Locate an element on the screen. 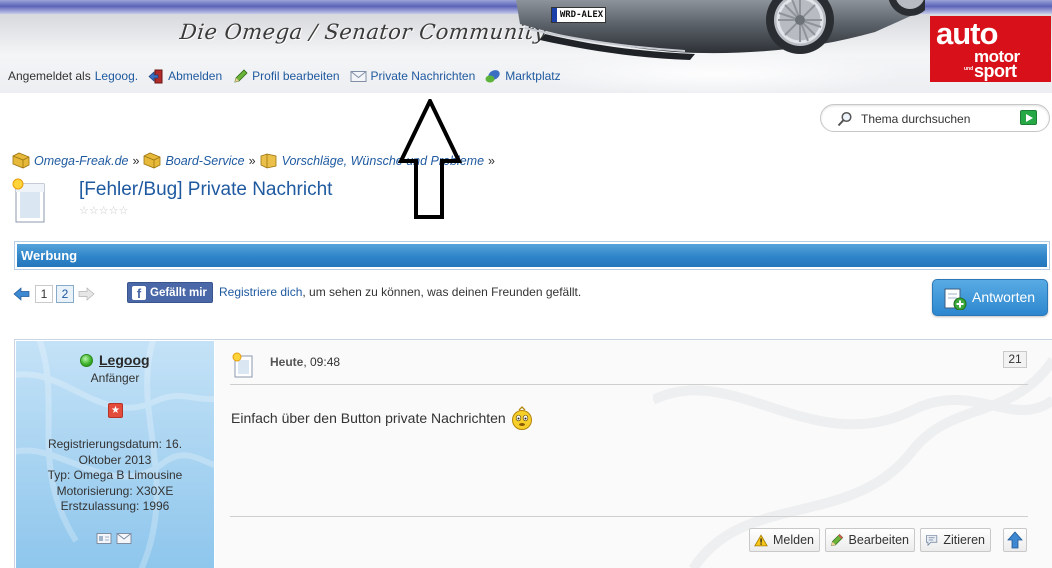 The height and width of the screenshot is (568, 1052). current-user-link: Legoog. is located at coordinates (116, 76).